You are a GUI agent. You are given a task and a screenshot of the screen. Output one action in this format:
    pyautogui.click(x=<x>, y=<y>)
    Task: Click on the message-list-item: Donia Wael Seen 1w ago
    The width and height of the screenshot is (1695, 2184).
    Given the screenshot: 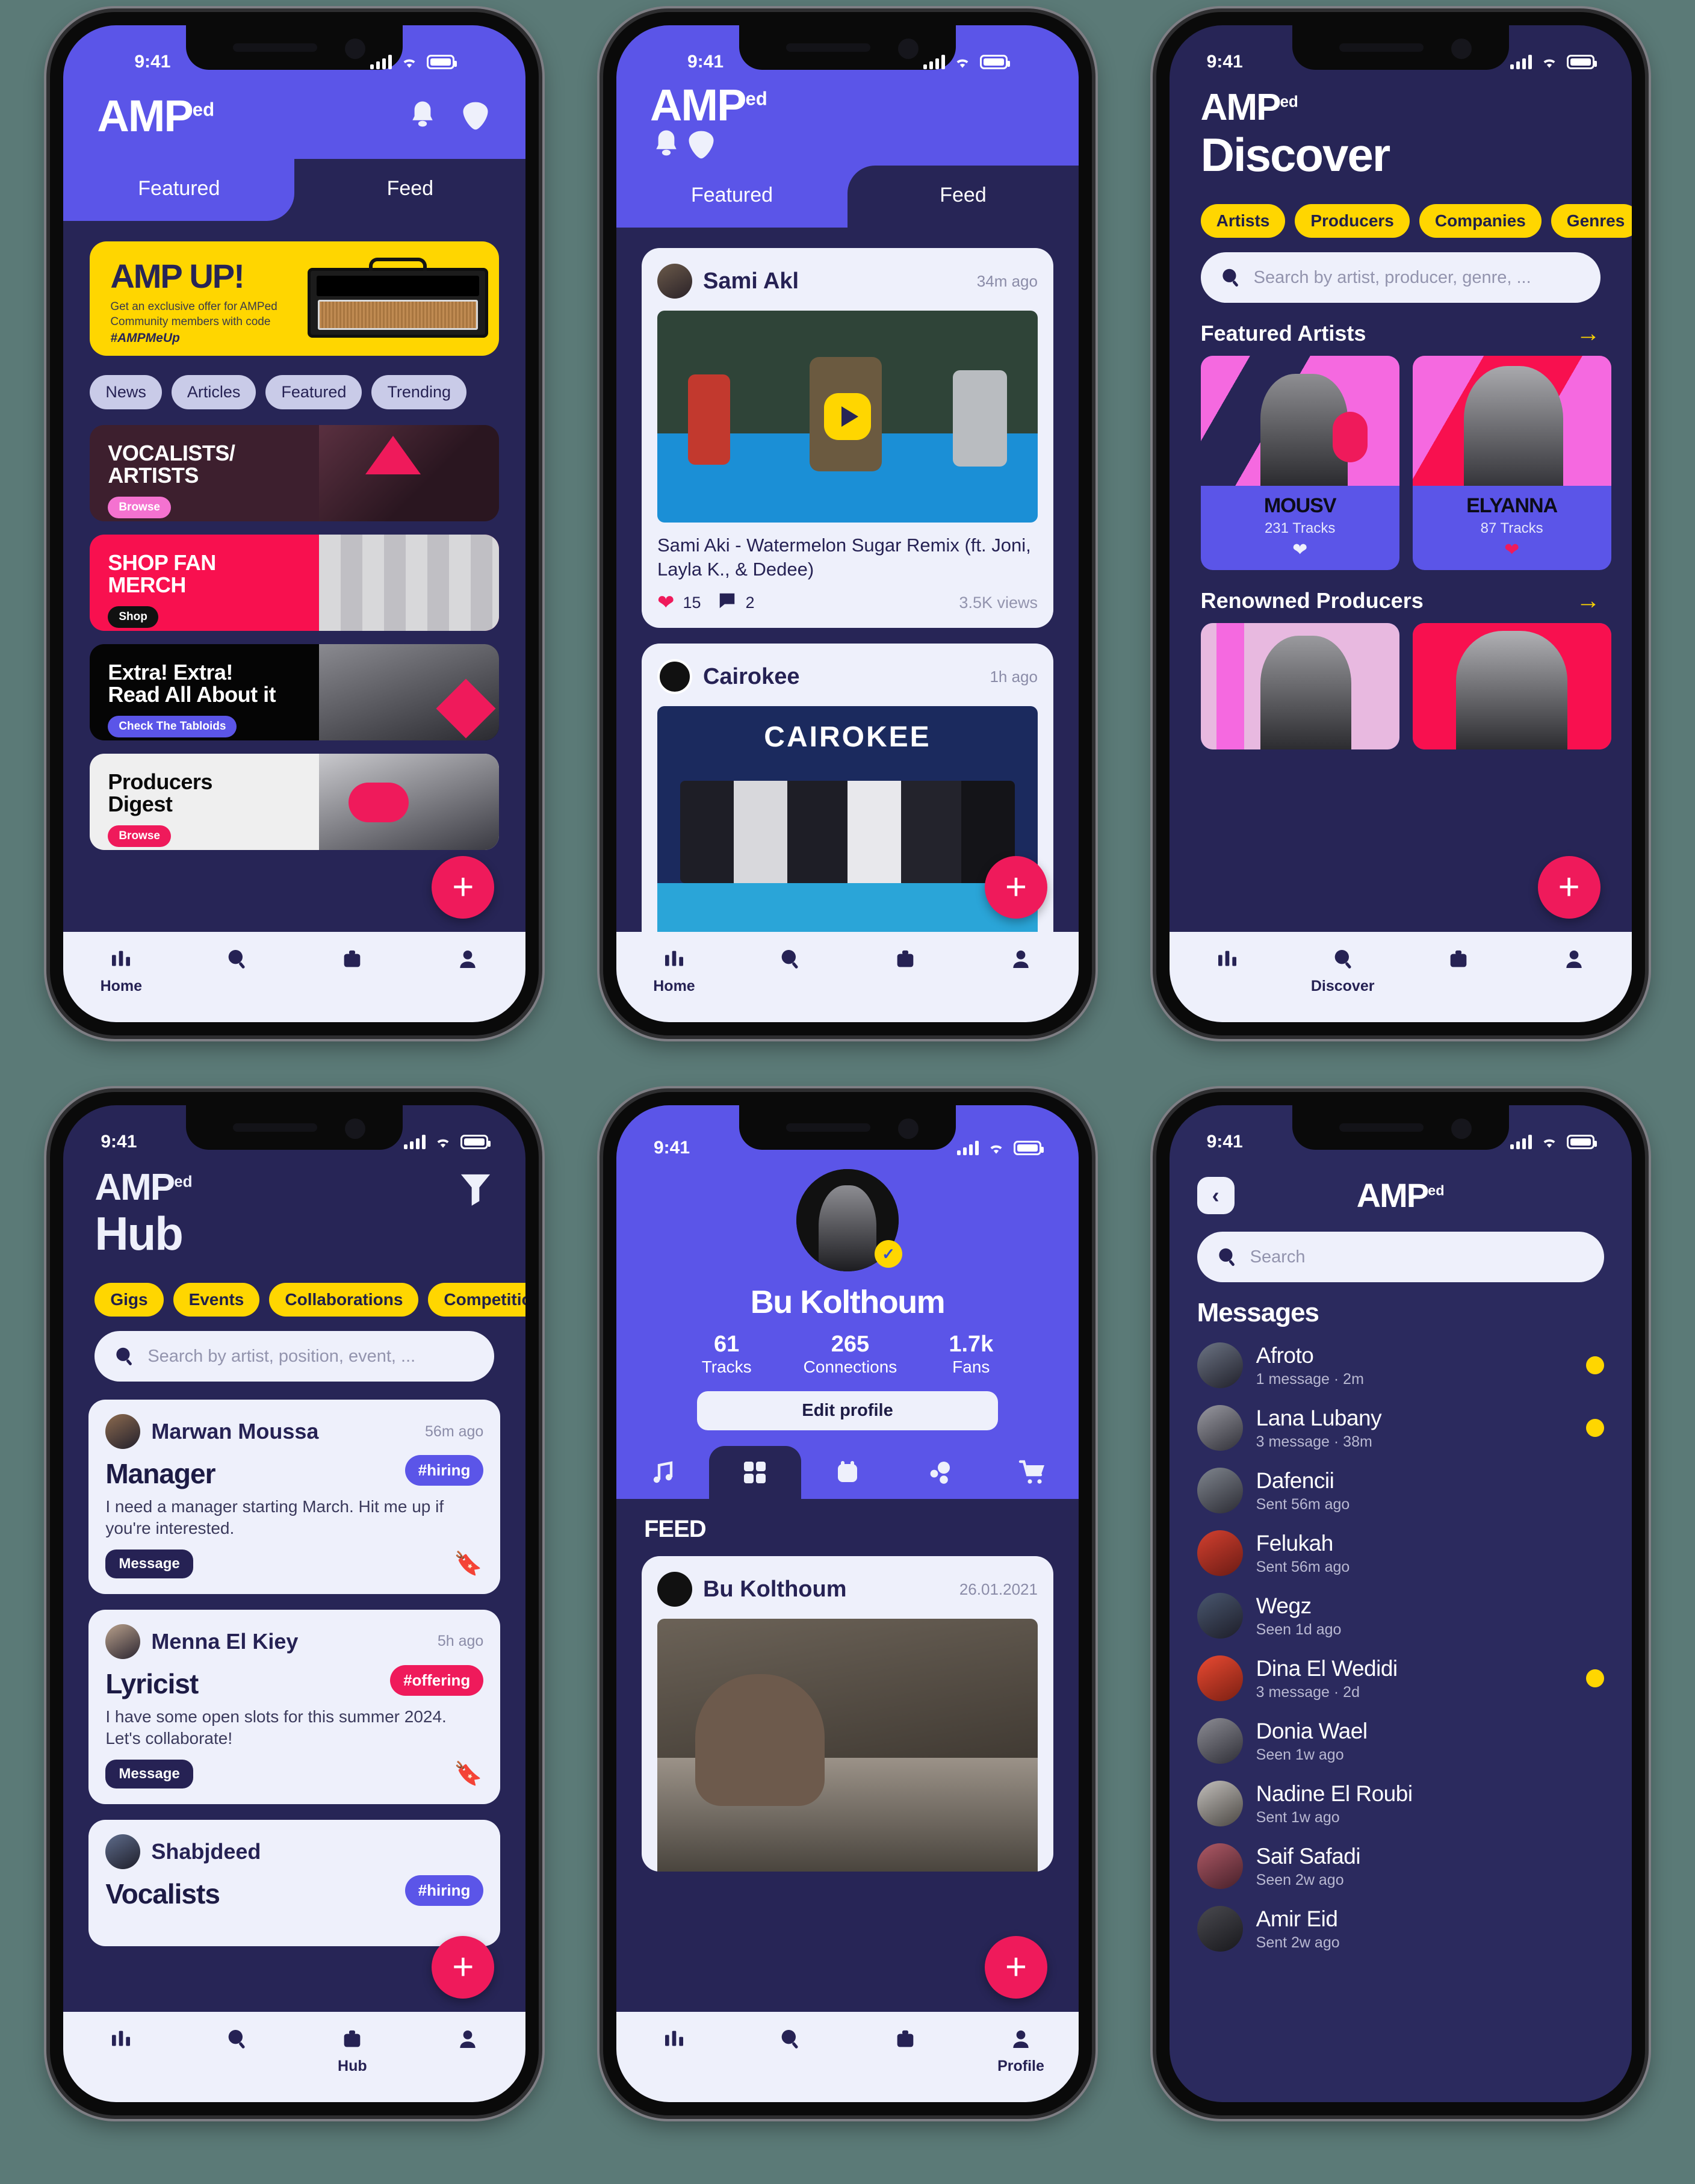 What is the action you would take?
    pyautogui.click(x=1401, y=1741)
    